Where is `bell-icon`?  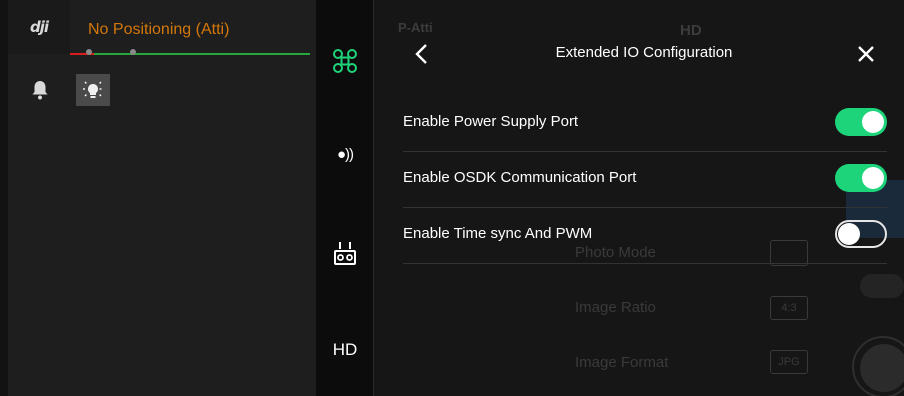
bell-icon is located at coordinates (40, 90).